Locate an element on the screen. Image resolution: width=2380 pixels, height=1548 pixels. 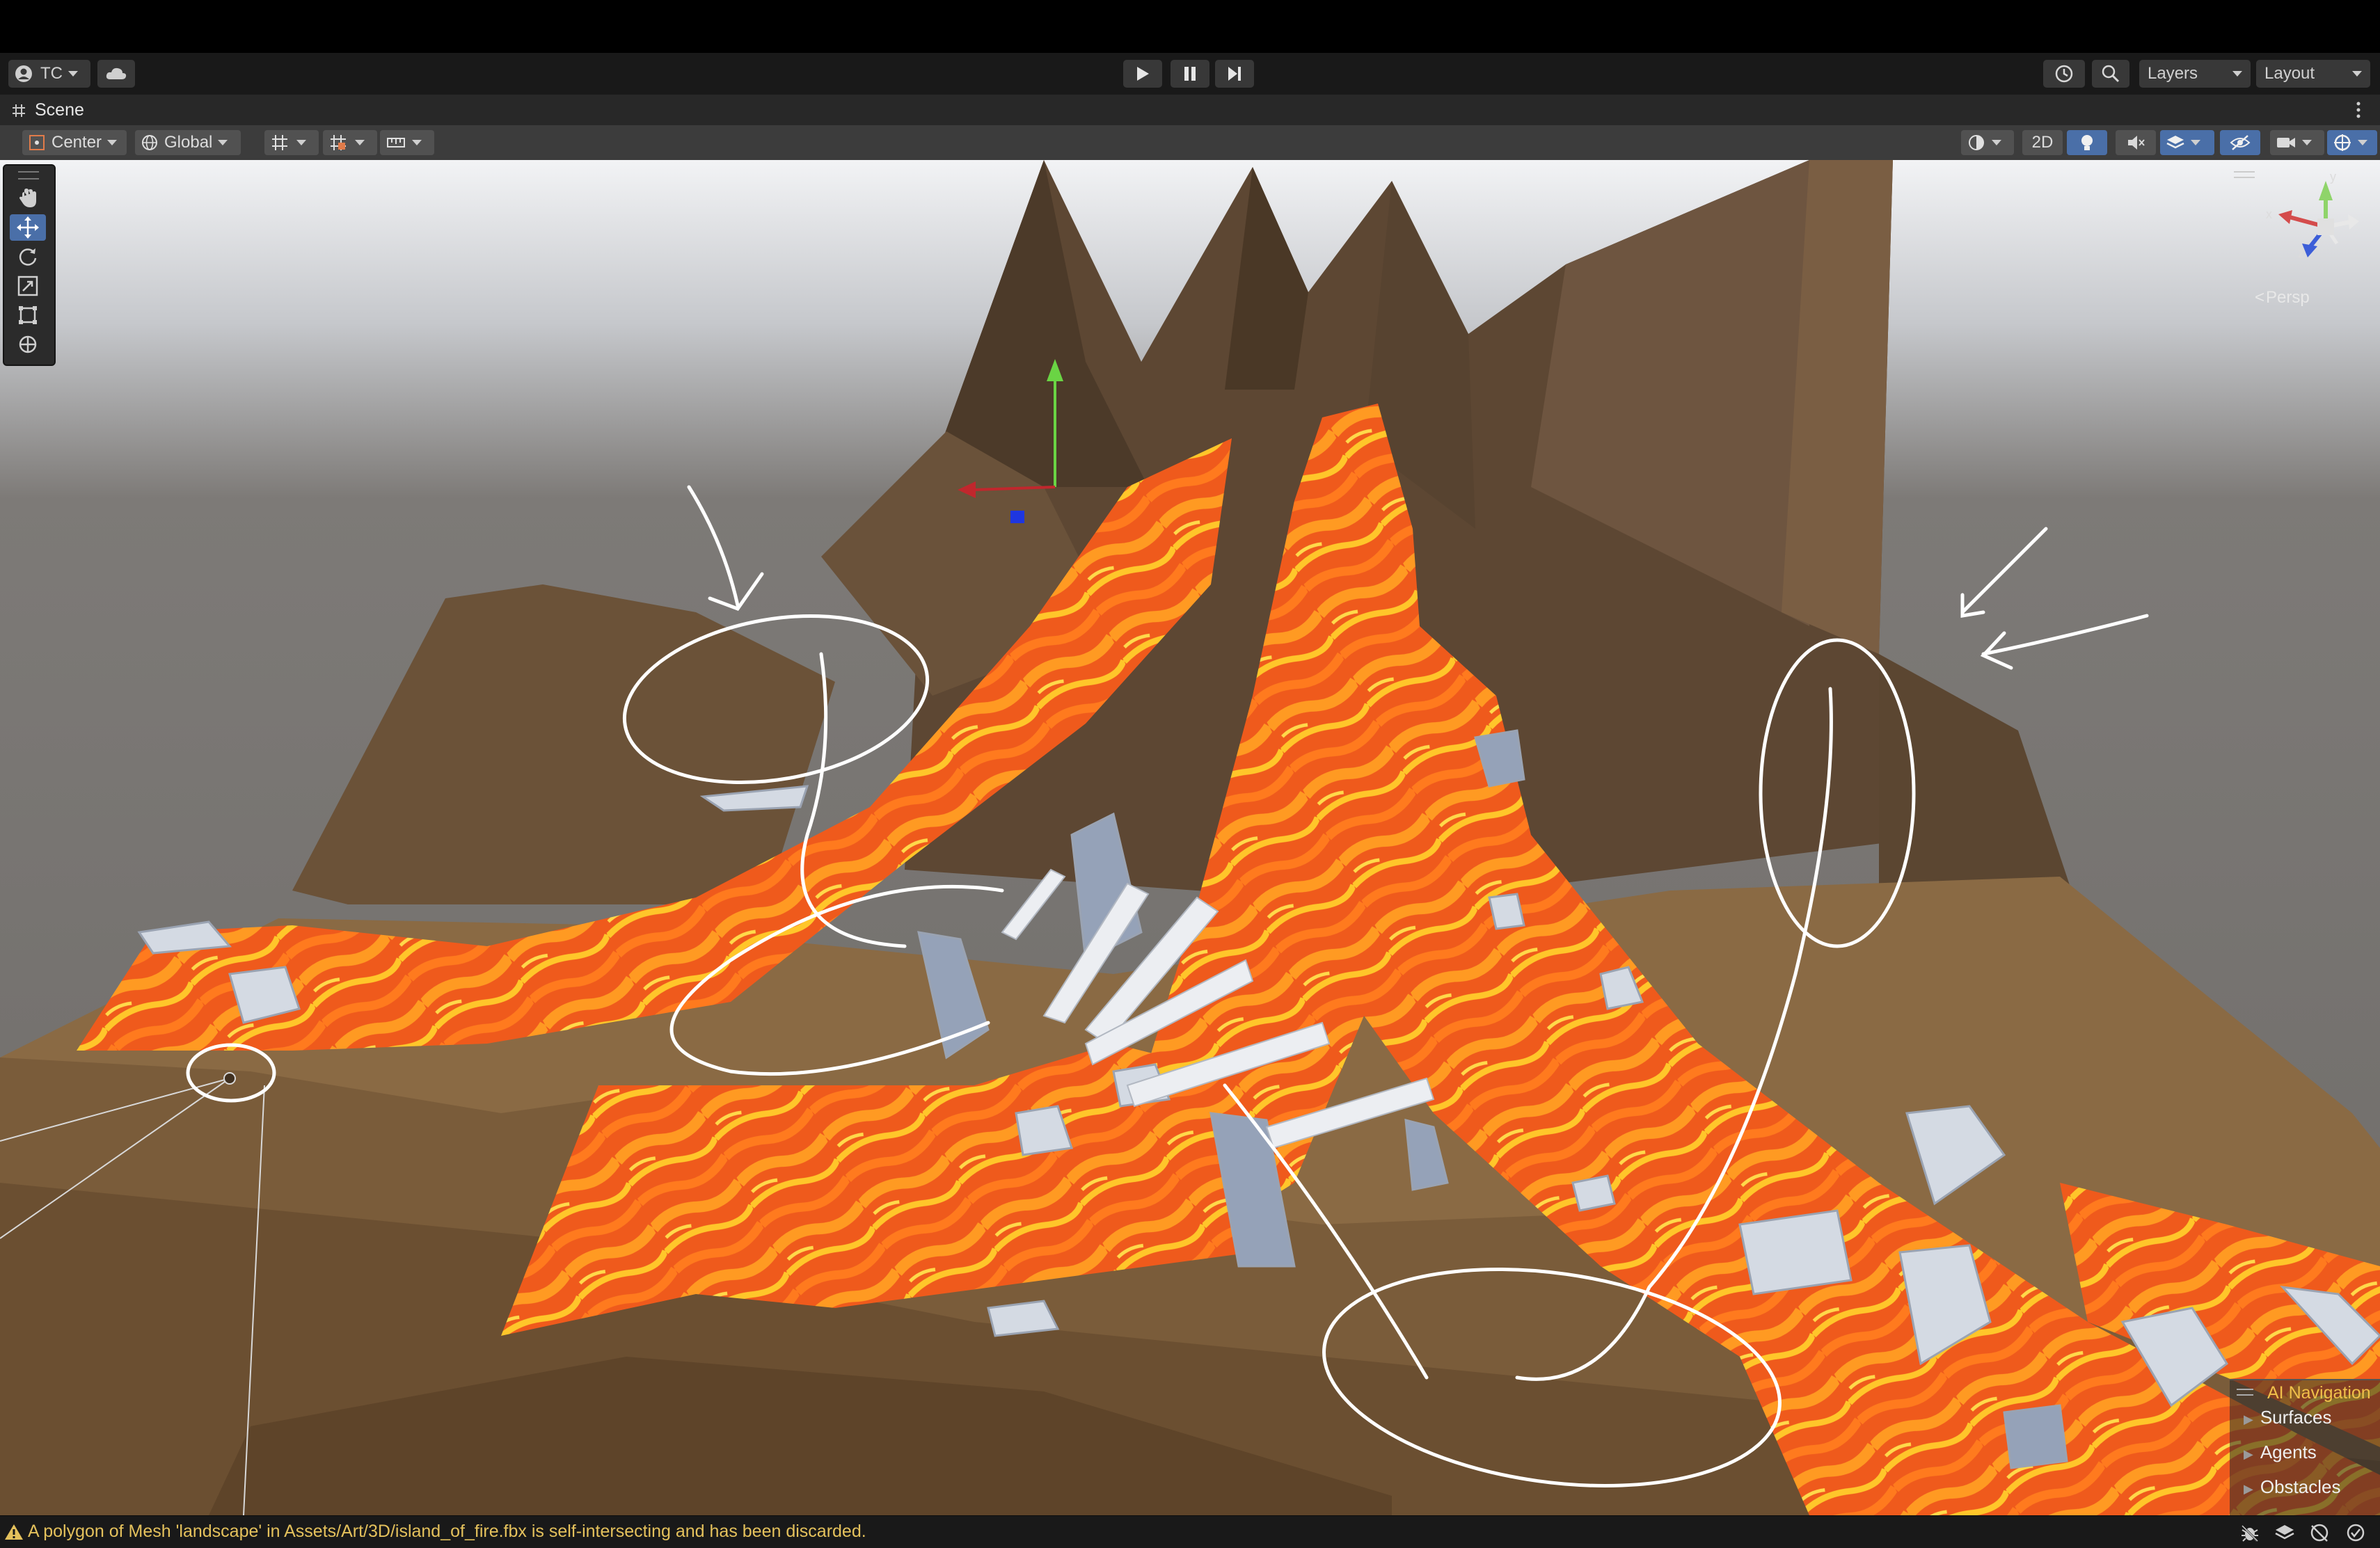
nav-item-obstacles: ▶ Obstacles is located at coordinates (2292, 1487).